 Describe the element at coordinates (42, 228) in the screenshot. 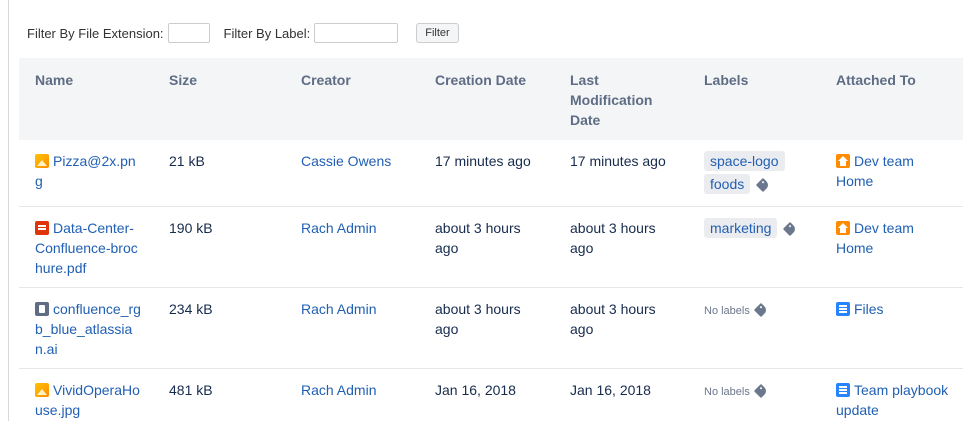

I see `pdf-file-icon` at that location.